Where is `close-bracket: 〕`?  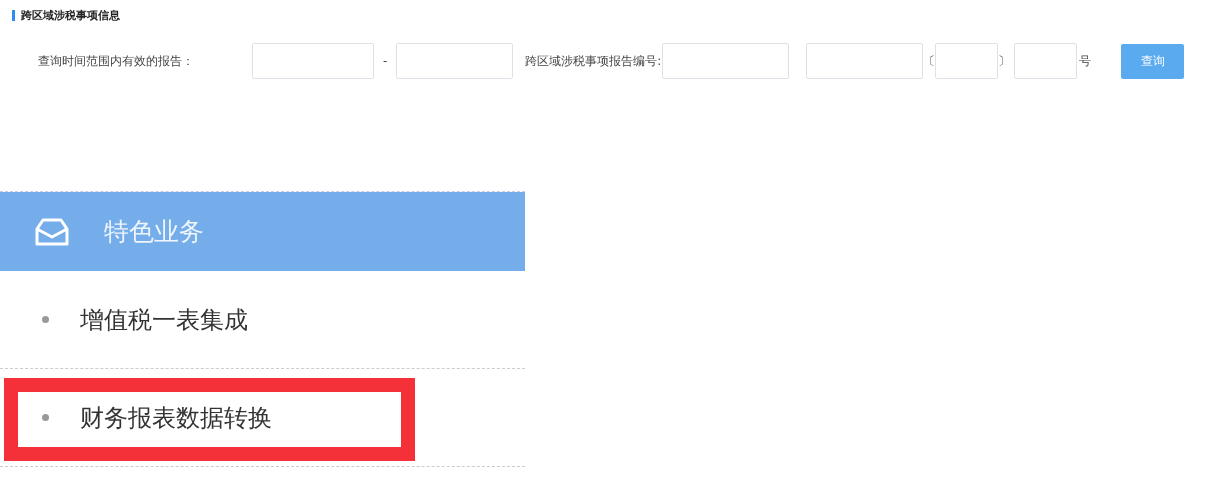 close-bracket: 〕 is located at coordinates (1004, 61).